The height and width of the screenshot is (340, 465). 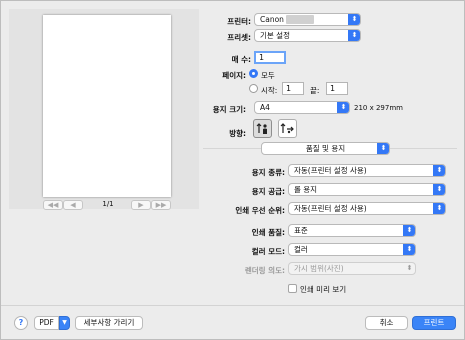 I want to click on print-priority-popup: 자동(프린터 설정 사용) ⬍, so click(x=367, y=208).